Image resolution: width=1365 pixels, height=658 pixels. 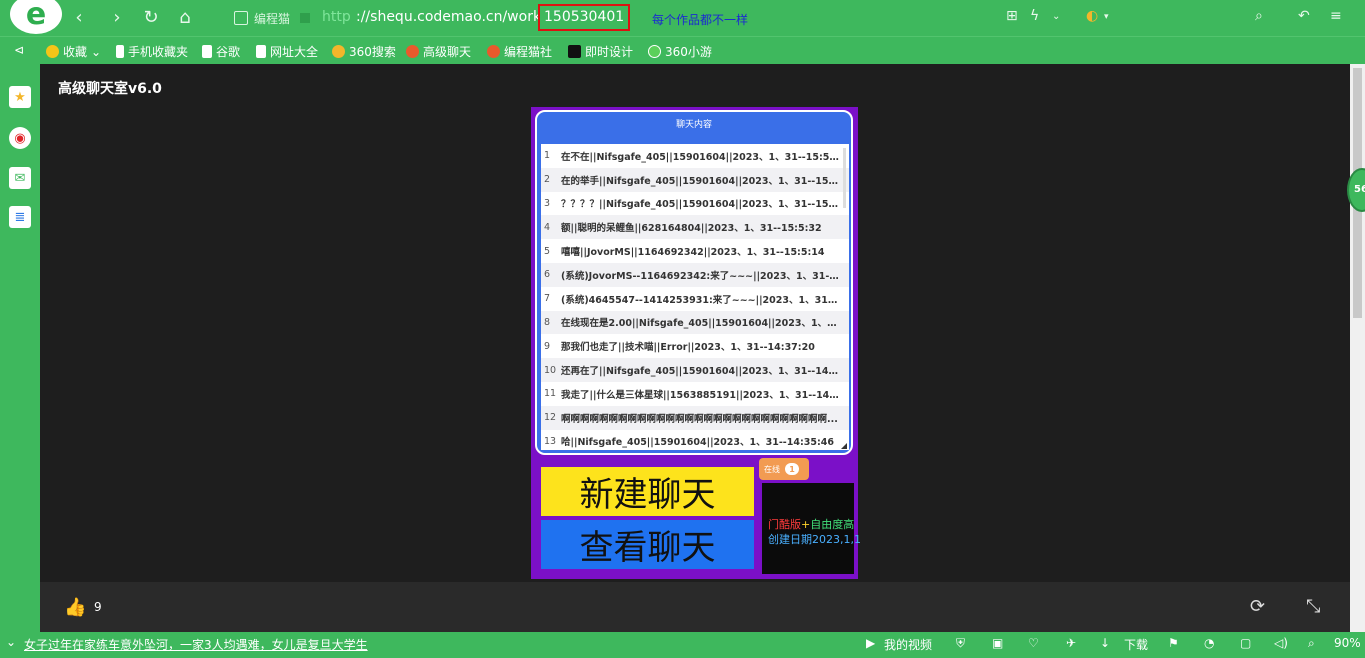 What do you see at coordinates (1106, 17) in the screenshot?
I see `chevron-down-icon: ▾` at bounding box center [1106, 17].